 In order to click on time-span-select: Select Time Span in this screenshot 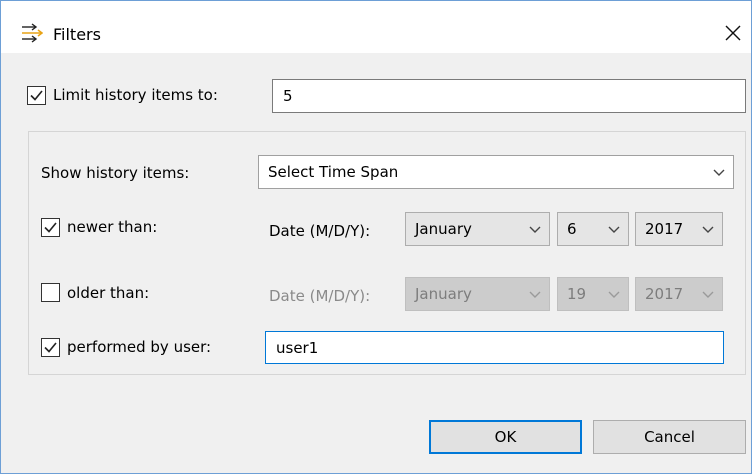, I will do `click(496, 172)`.